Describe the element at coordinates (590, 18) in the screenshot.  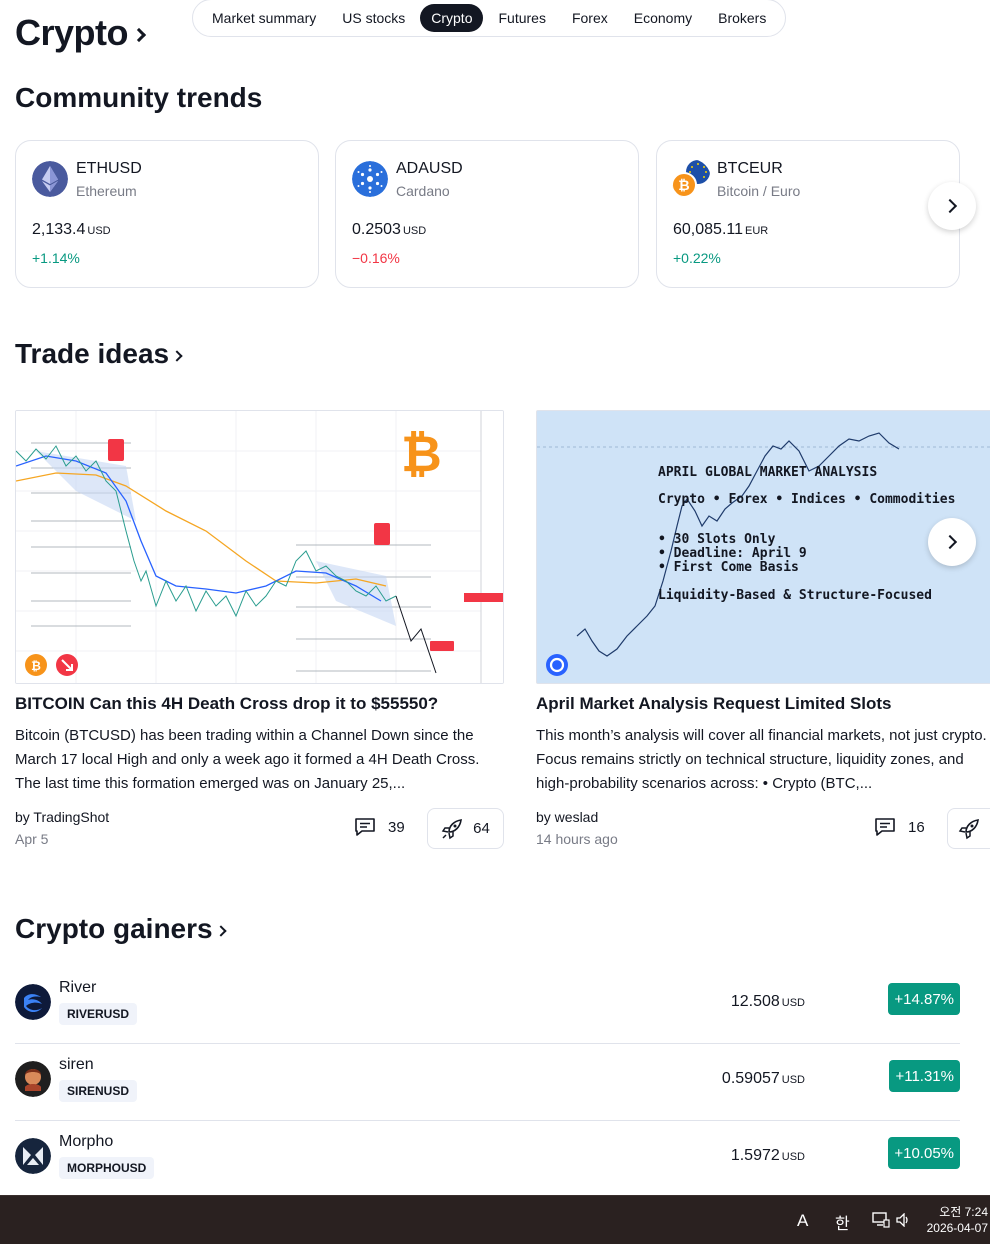
I see `tab-forex: Forex` at that location.